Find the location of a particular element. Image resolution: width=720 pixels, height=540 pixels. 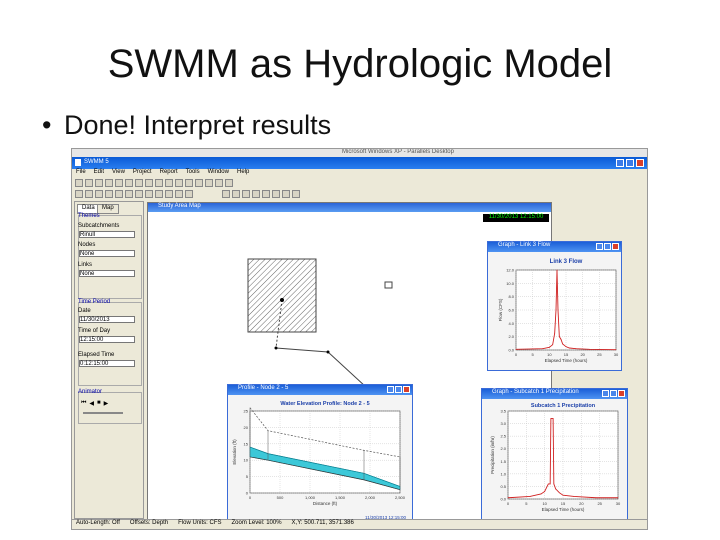

region-icon is located at coordinates (246, 194).